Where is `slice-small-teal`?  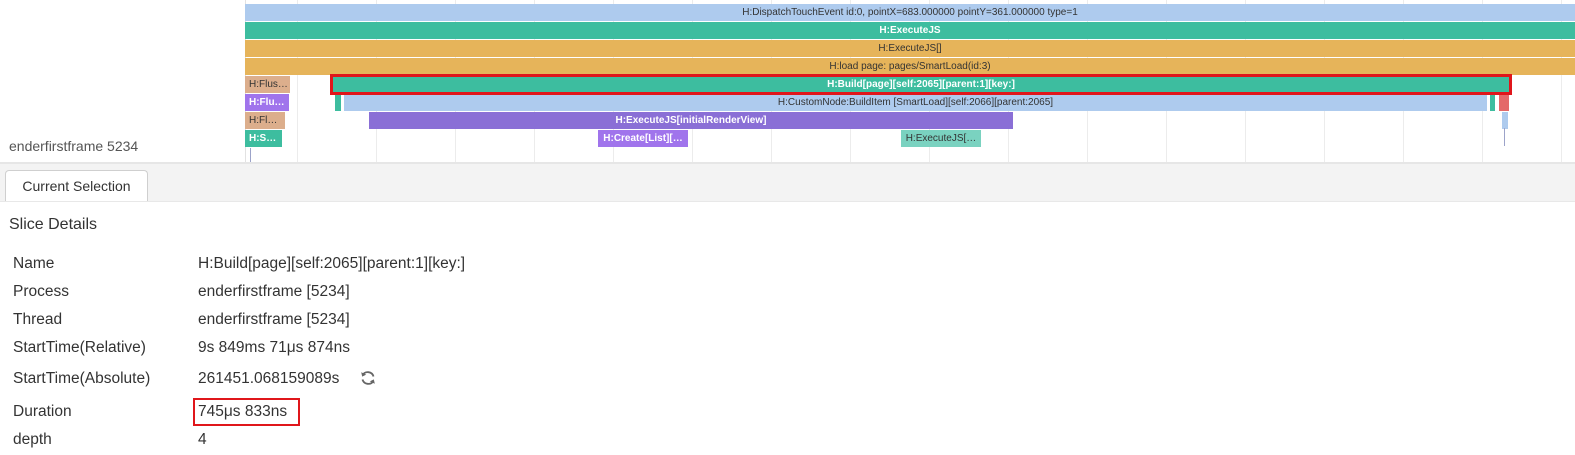 slice-small-teal is located at coordinates (338, 102).